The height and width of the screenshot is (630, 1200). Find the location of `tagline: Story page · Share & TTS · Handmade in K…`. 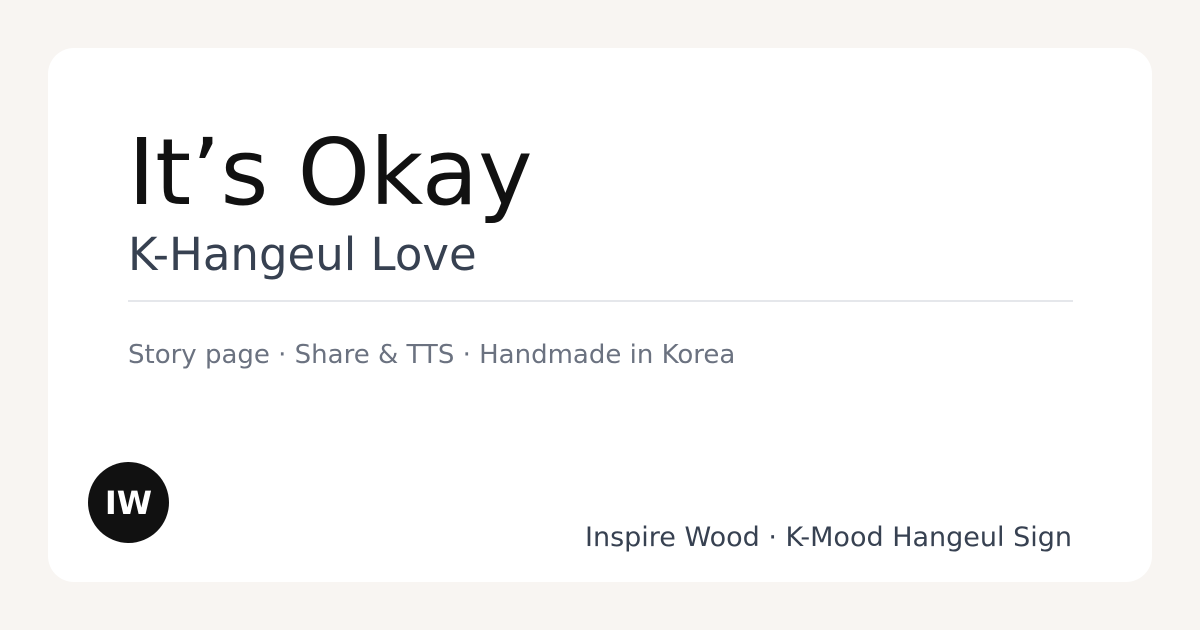

tagline: Story page · Share & TTS · Handmade in K… is located at coordinates (432, 355).